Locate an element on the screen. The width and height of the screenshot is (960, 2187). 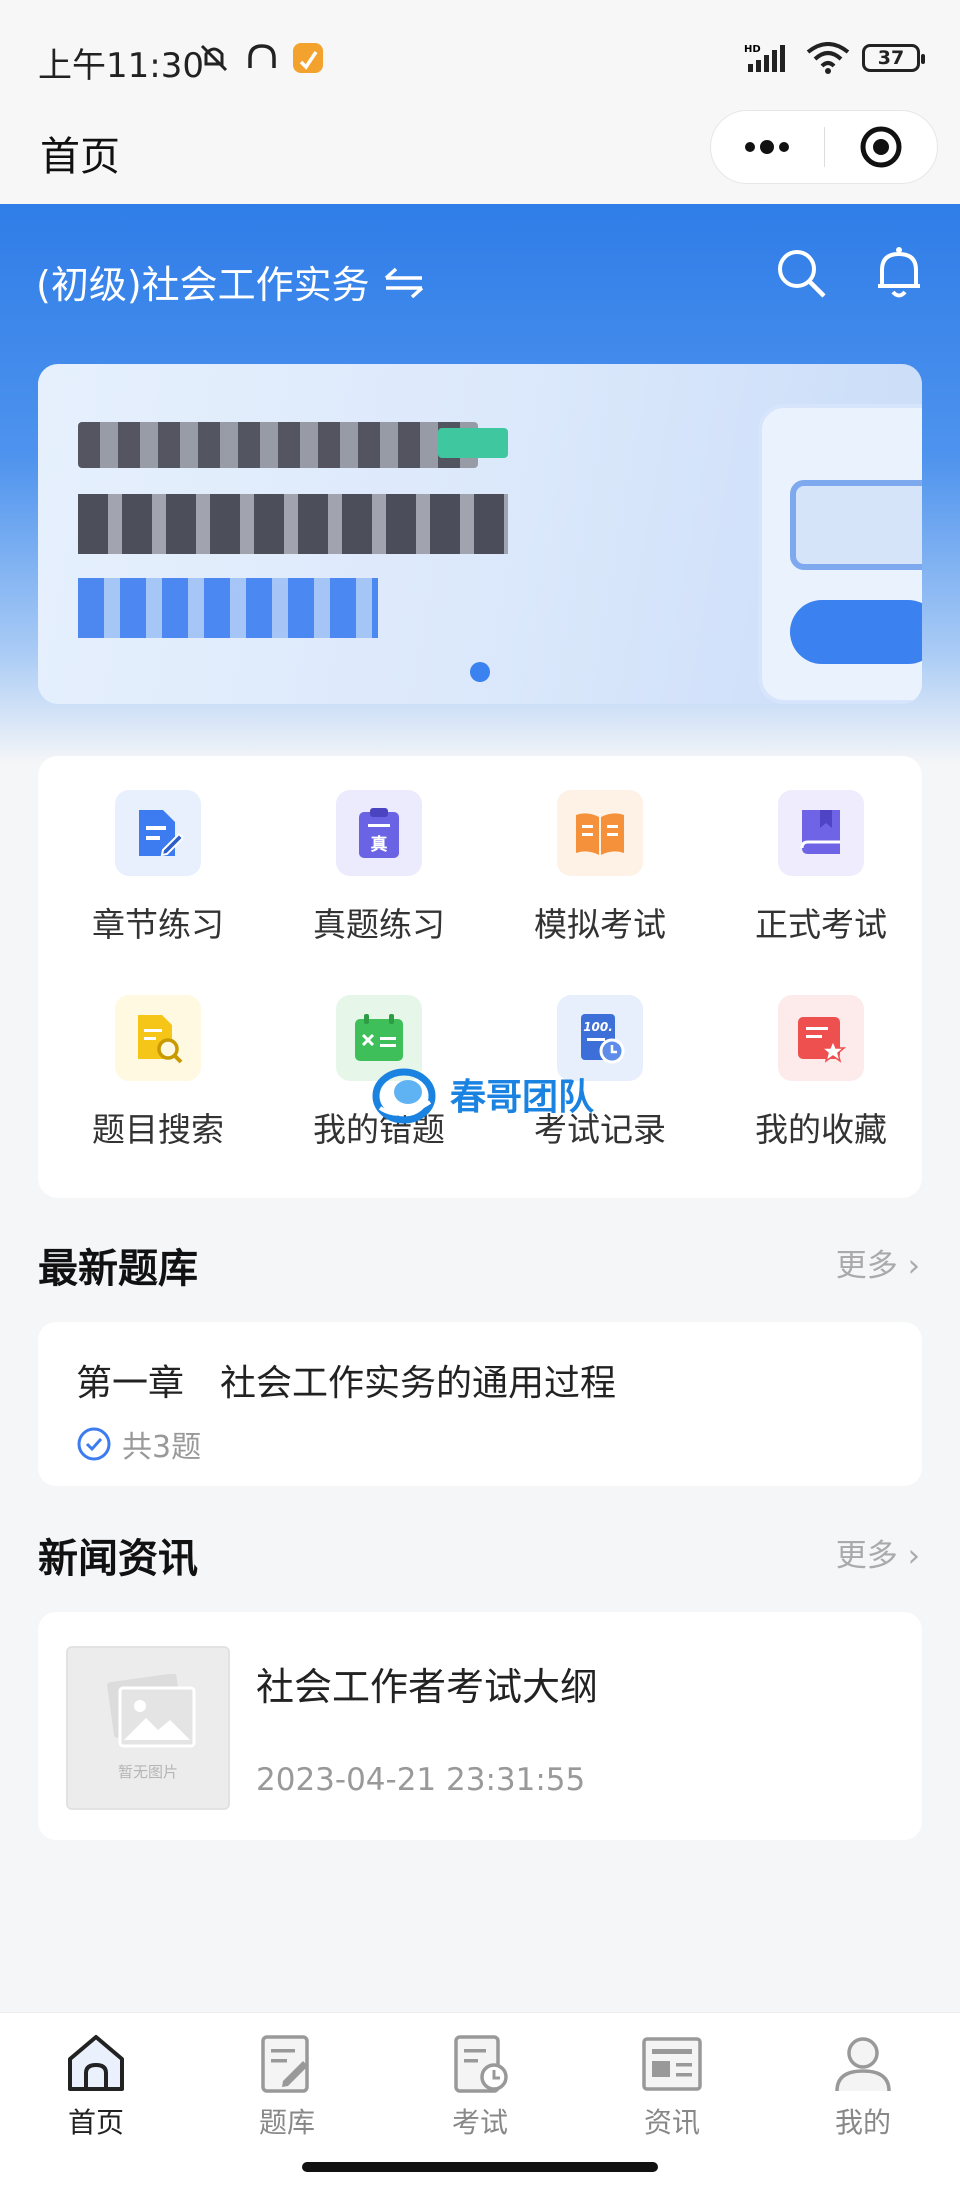
svg-text: 真 is located at coordinates (379, 844).